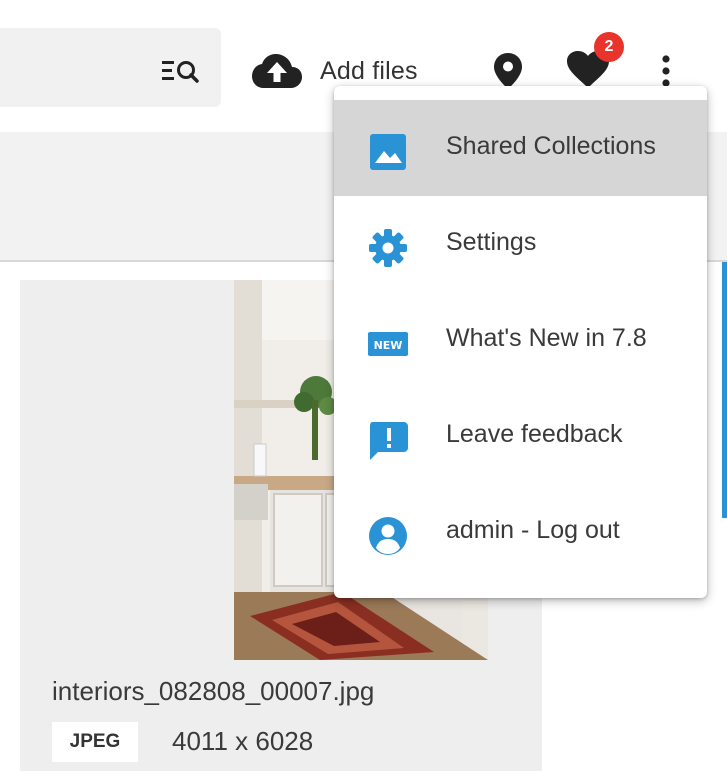  What do you see at coordinates (491, 242) in the screenshot?
I see `menu-item-label: Settings` at bounding box center [491, 242].